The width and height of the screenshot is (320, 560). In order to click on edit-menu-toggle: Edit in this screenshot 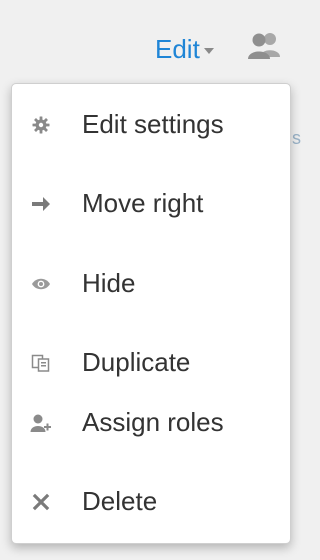, I will do `click(184, 49)`.